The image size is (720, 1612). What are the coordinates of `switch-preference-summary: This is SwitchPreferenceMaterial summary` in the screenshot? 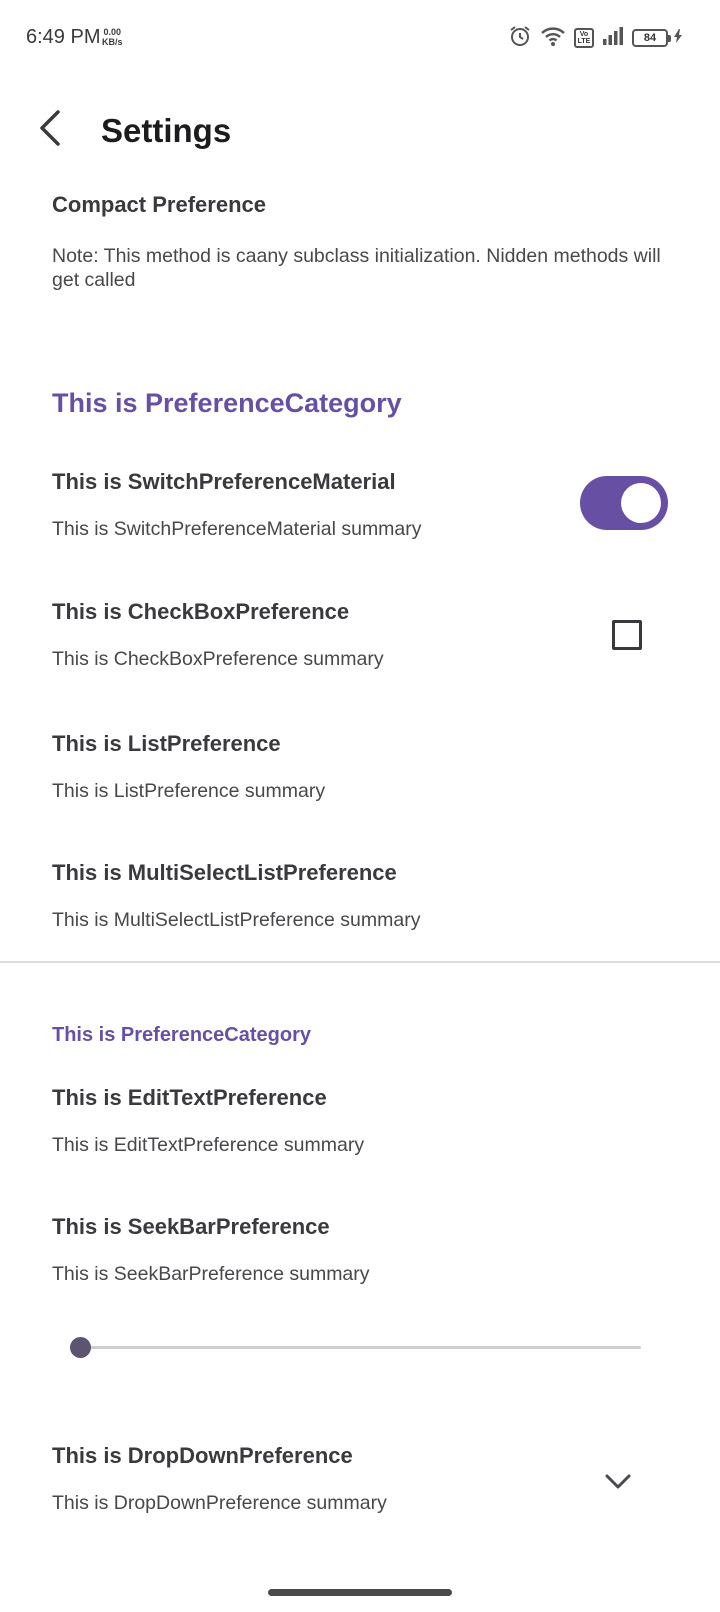 It's located at (237, 529).